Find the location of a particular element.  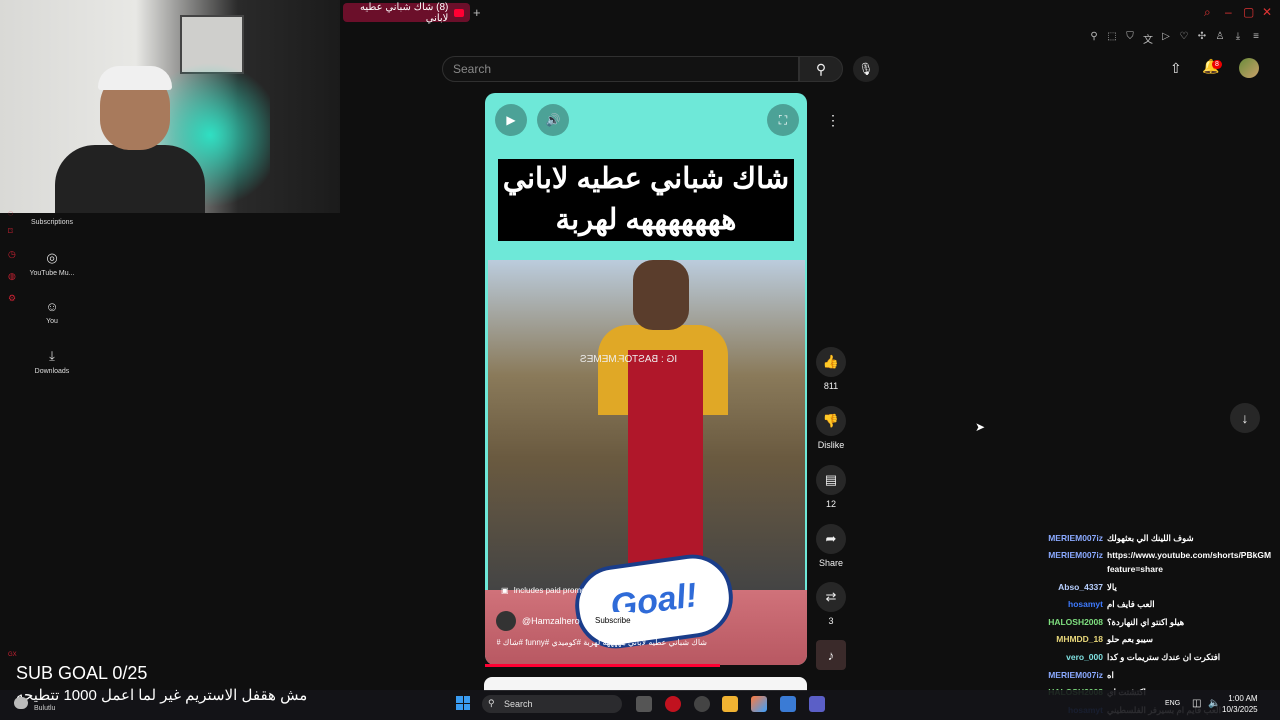

sidebar-item-downloads: ⤓ Downloads is located at coordinates (52, 361).